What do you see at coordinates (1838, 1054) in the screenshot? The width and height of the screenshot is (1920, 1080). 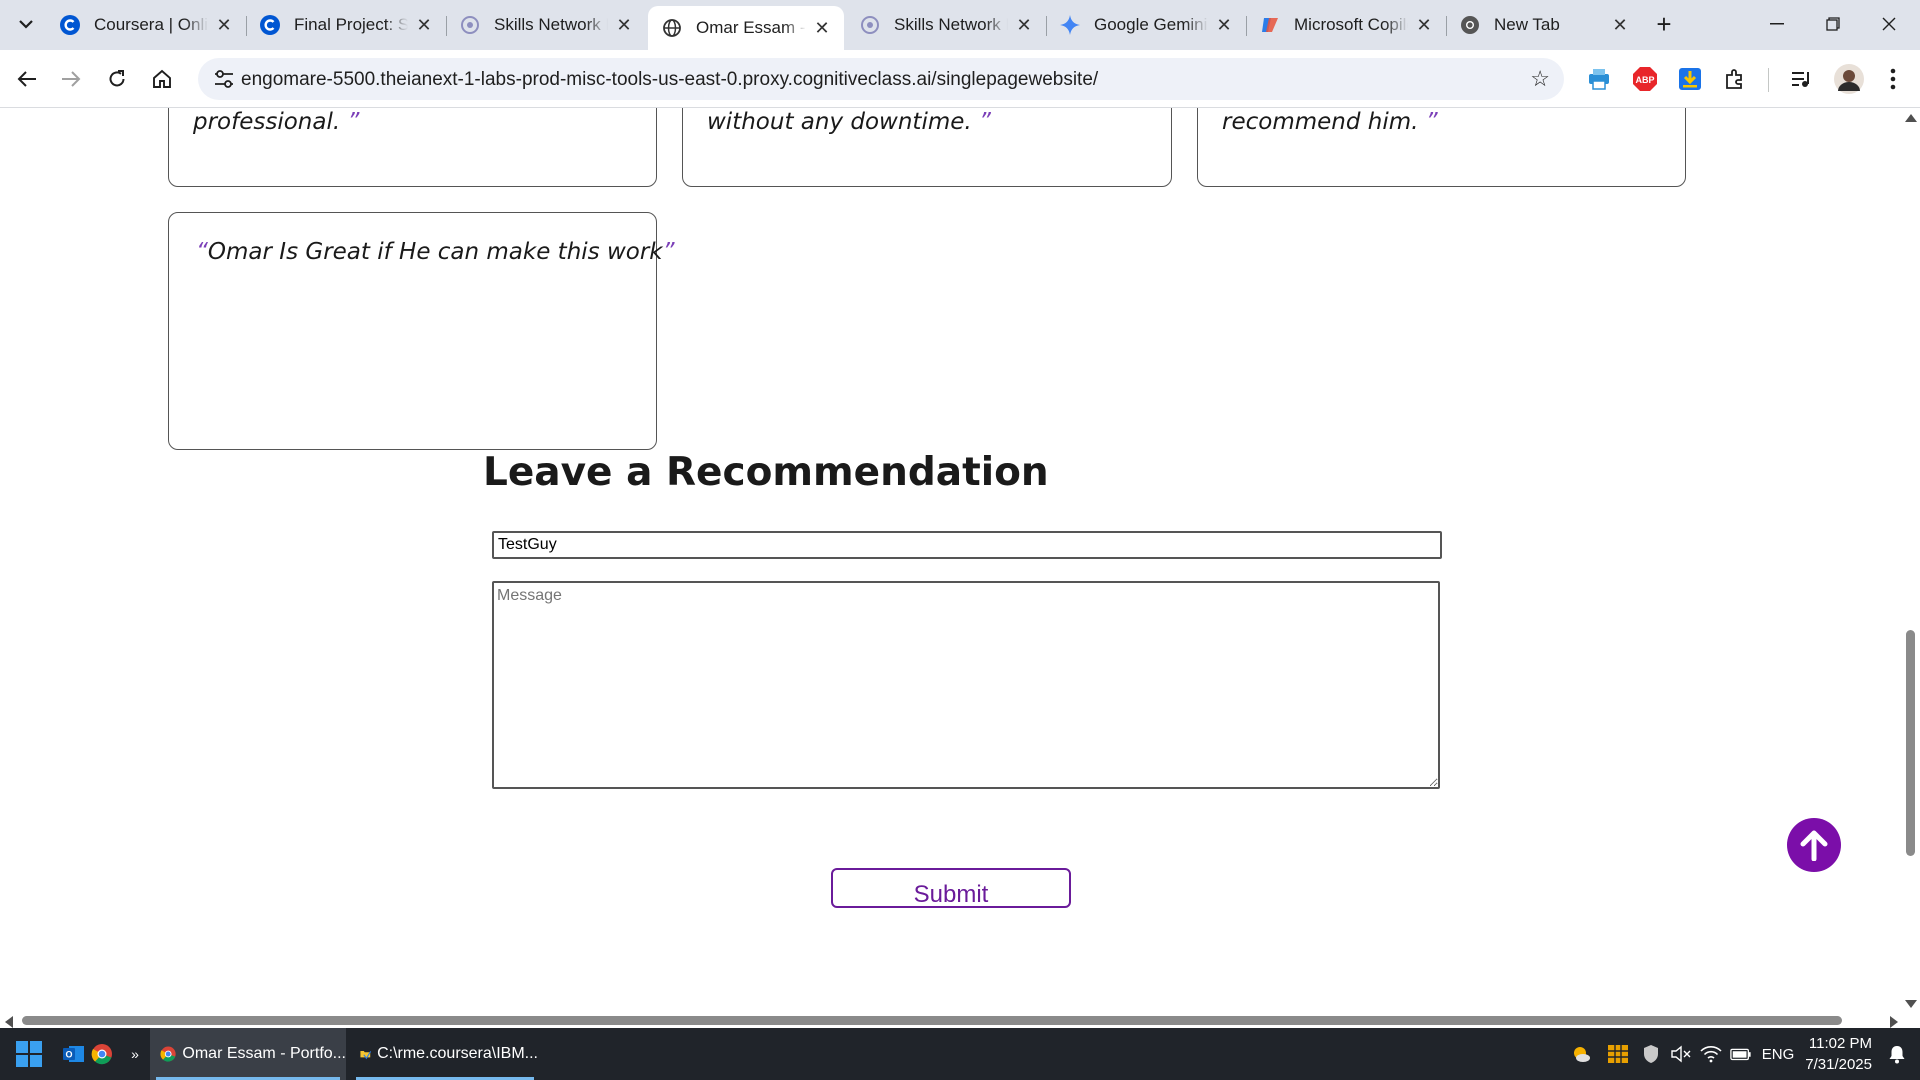 I see `system-clock: 11:02 PM 7/31/2025` at bounding box center [1838, 1054].